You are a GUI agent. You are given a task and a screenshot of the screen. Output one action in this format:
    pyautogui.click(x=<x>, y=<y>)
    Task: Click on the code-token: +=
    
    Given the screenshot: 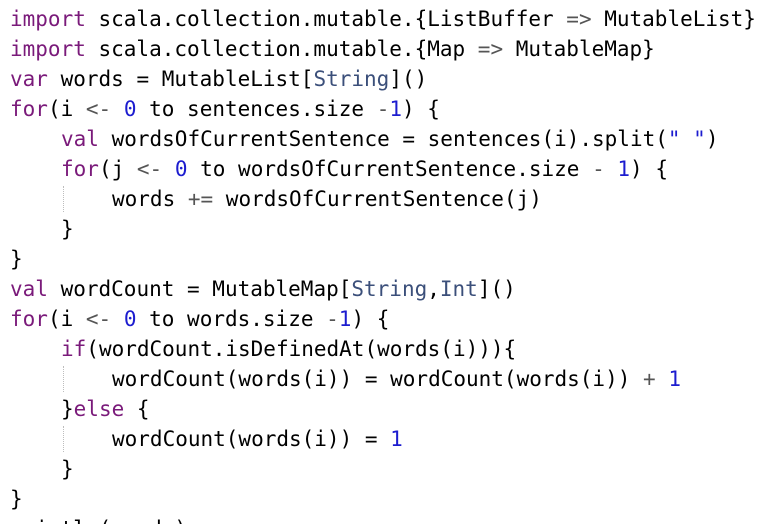 What is the action you would take?
    pyautogui.click(x=200, y=199)
    